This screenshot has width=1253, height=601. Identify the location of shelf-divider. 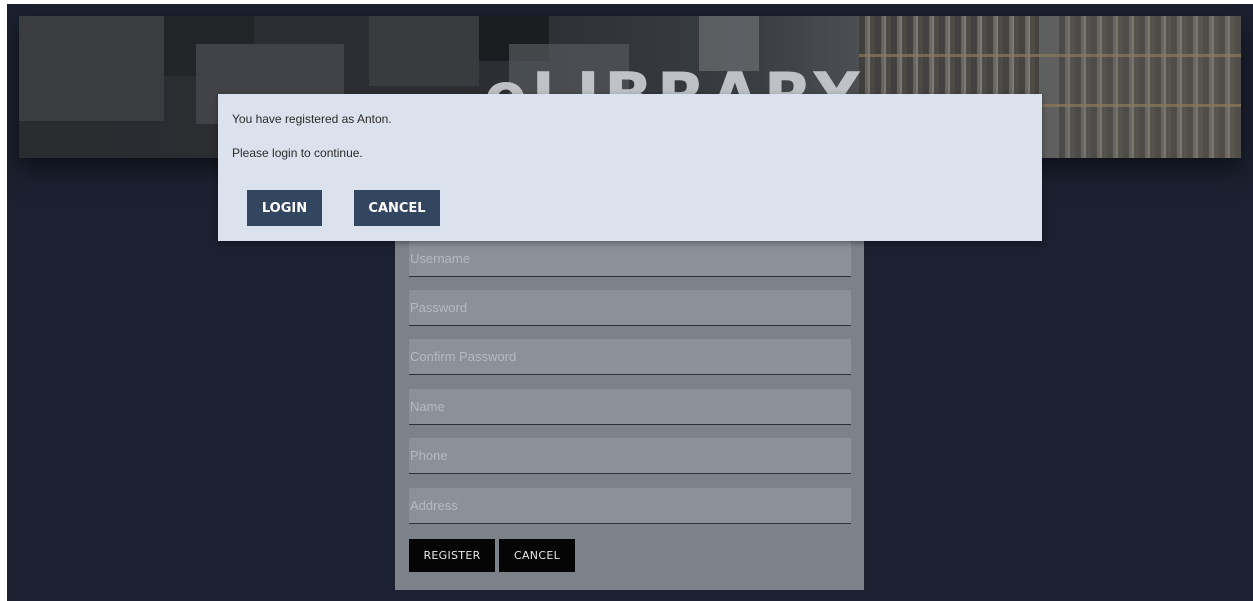
(1050, 55).